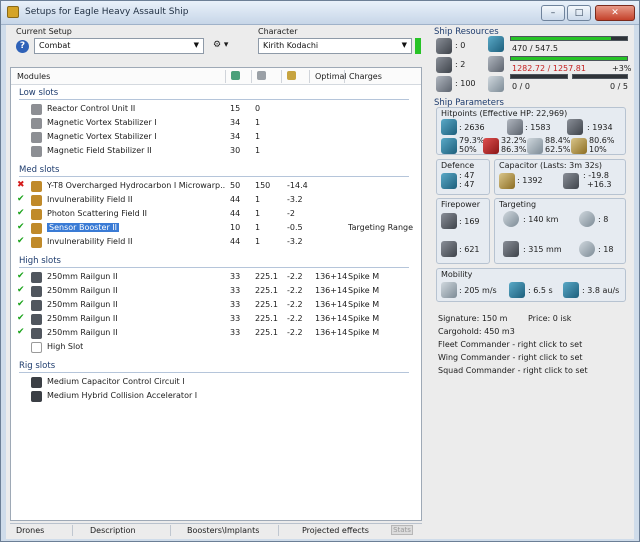 This screenshot has width=640, height=542. Describe the element at coordinates (331, 76) in the screenshot. I see `col-optimal: Optimal` at that location.